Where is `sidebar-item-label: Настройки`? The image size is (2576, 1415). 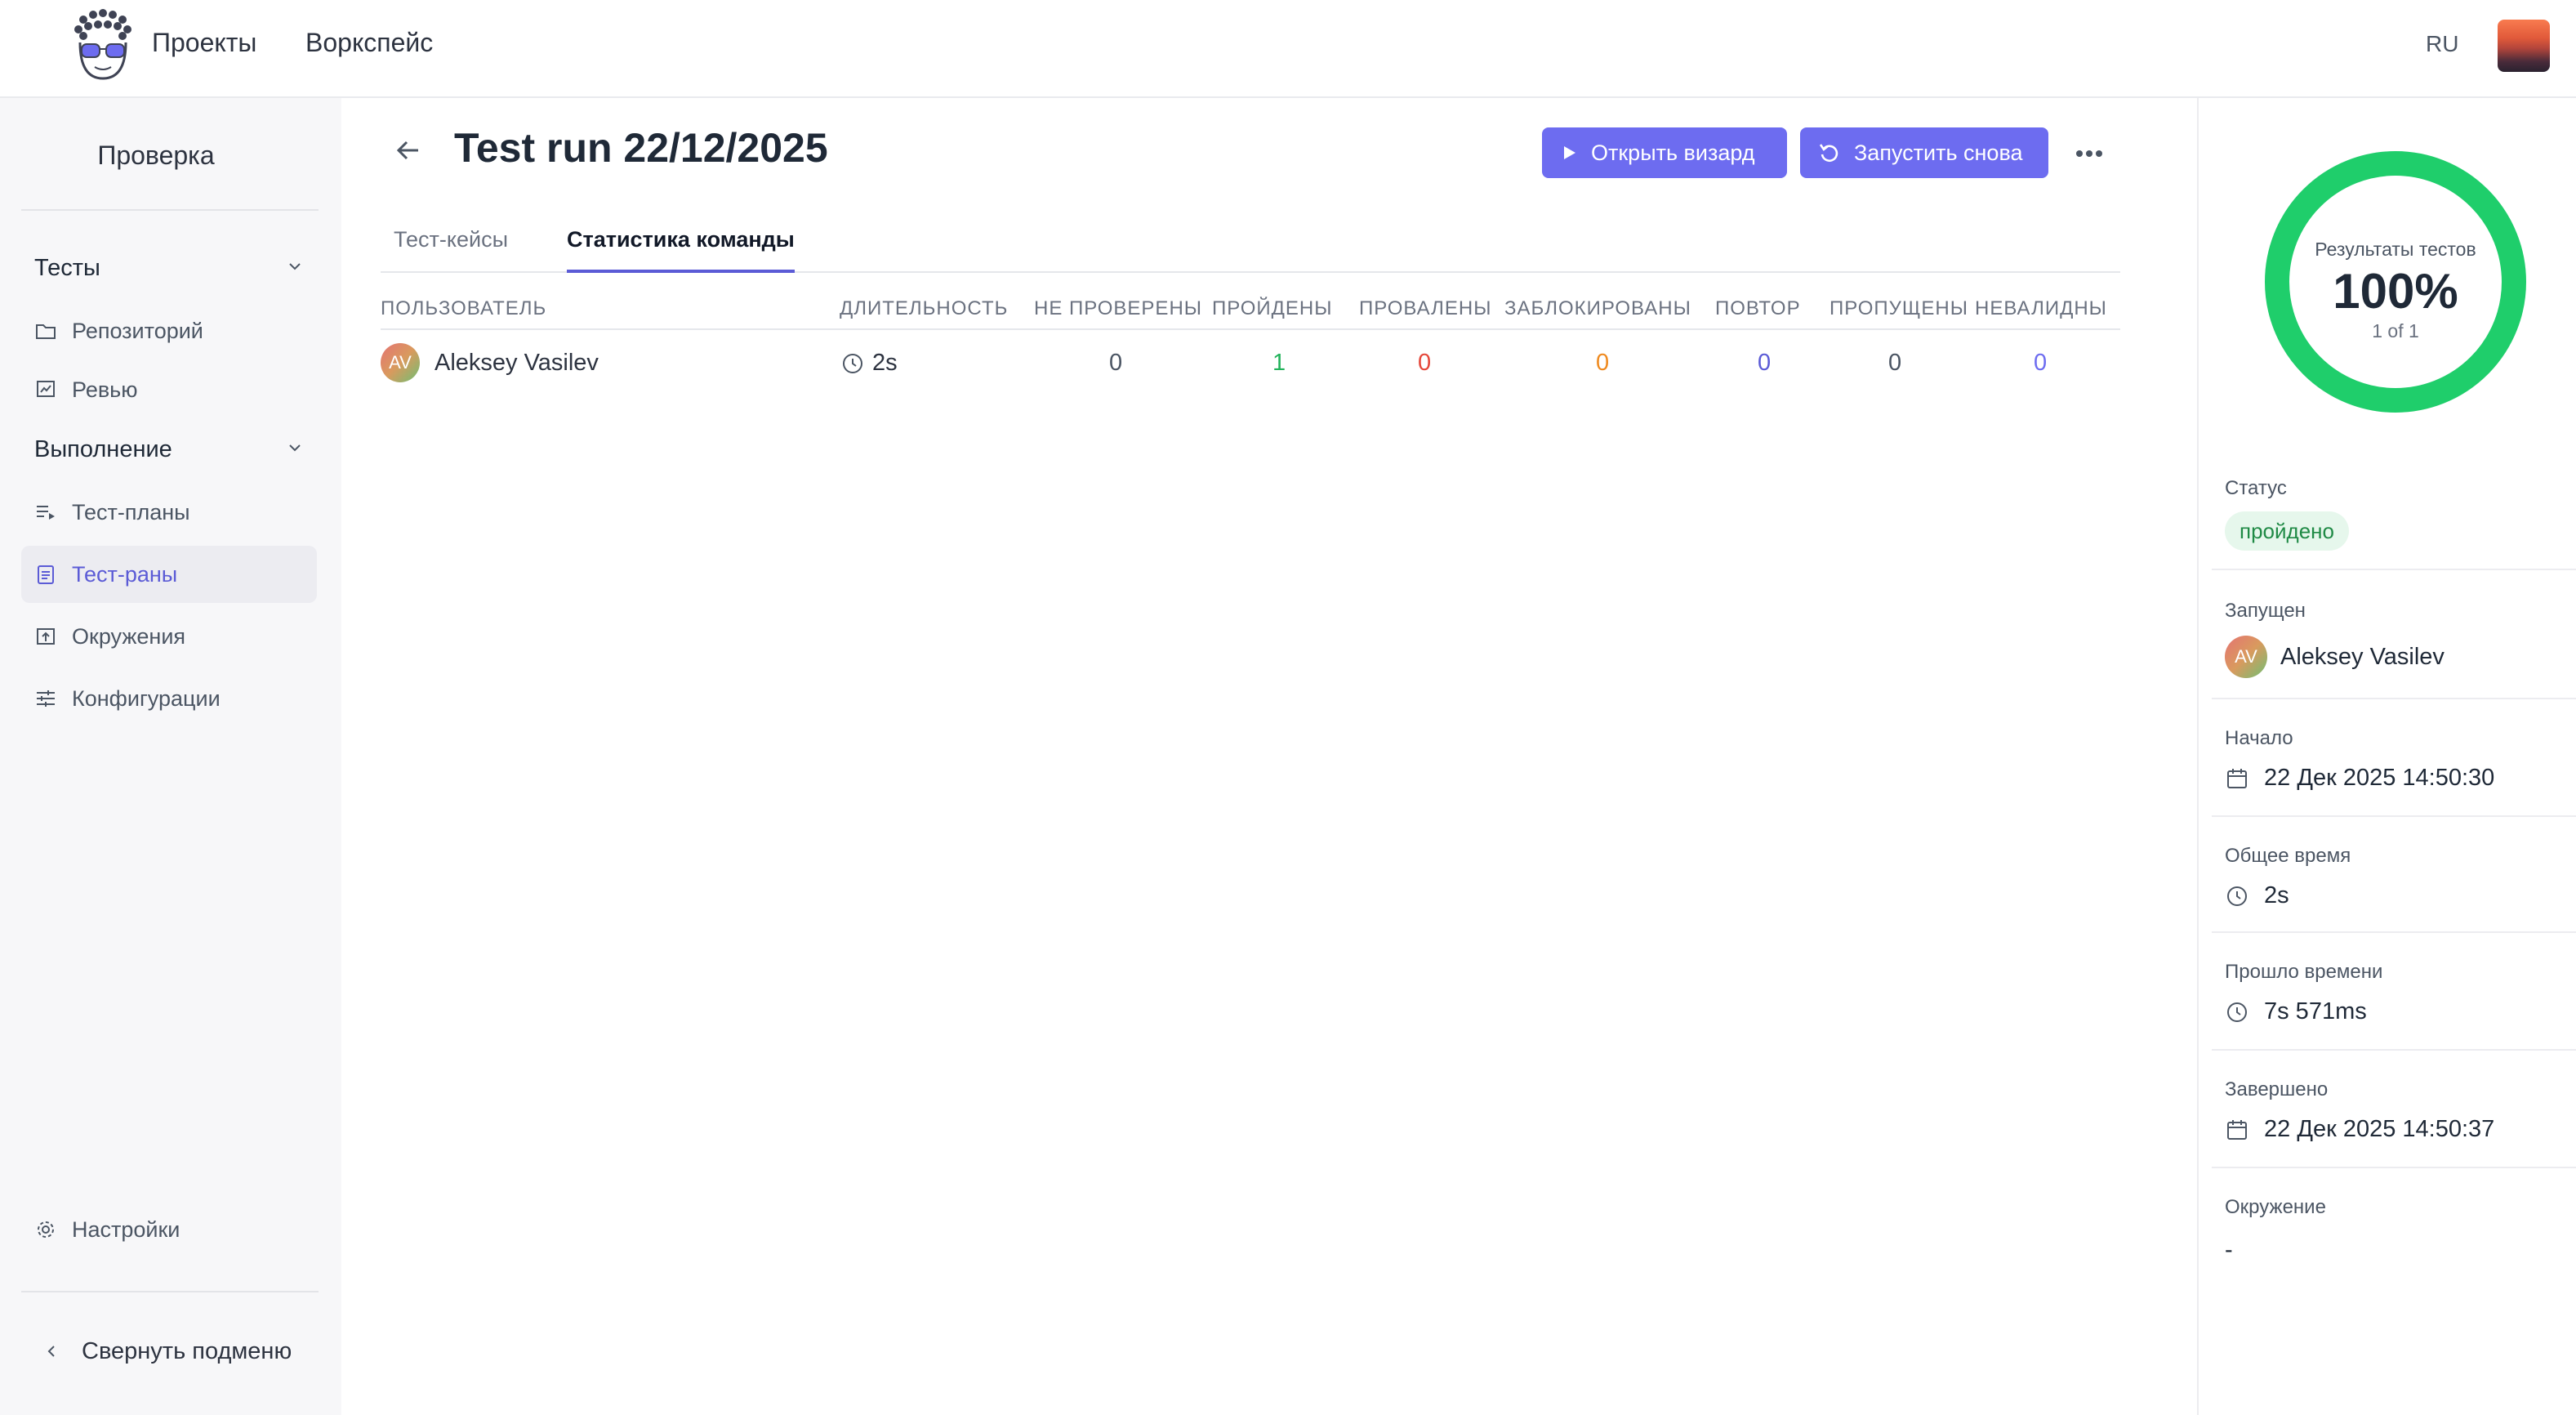 sidebar-item-label: Настройки is located at coordinates (126, 1229).